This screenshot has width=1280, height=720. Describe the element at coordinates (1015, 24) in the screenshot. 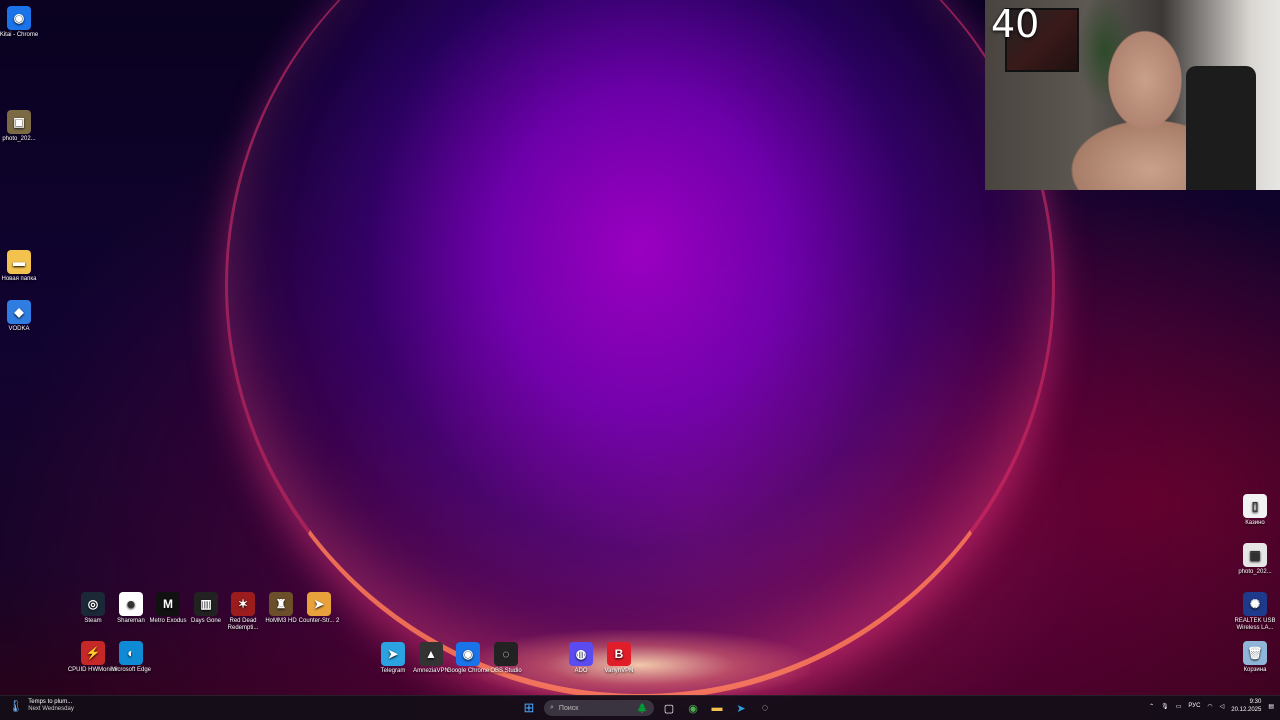

I see `stream-counter: 40` at that location.